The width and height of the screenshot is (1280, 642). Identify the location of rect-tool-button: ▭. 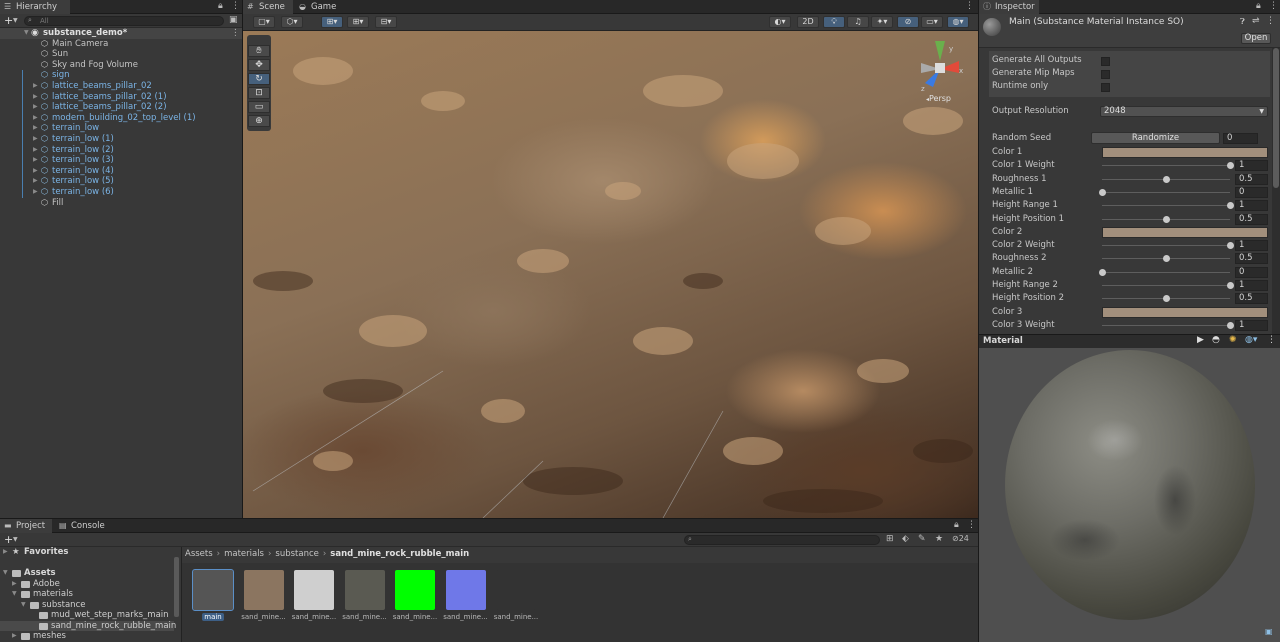
(259, 107).